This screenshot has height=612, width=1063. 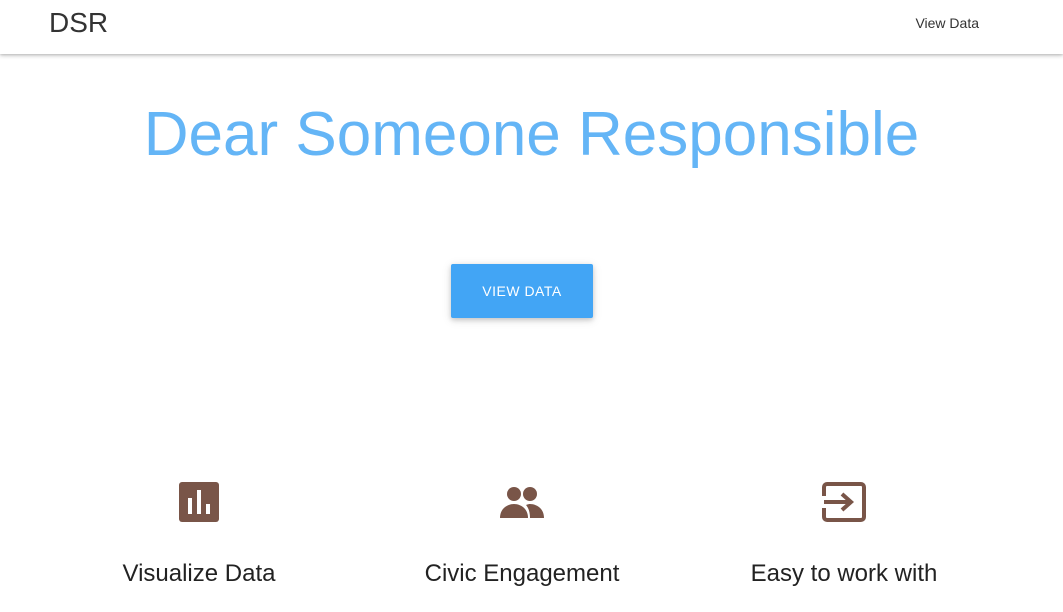 I want to click on feature-title: Civic Engagement, so click(x=522, y=573).